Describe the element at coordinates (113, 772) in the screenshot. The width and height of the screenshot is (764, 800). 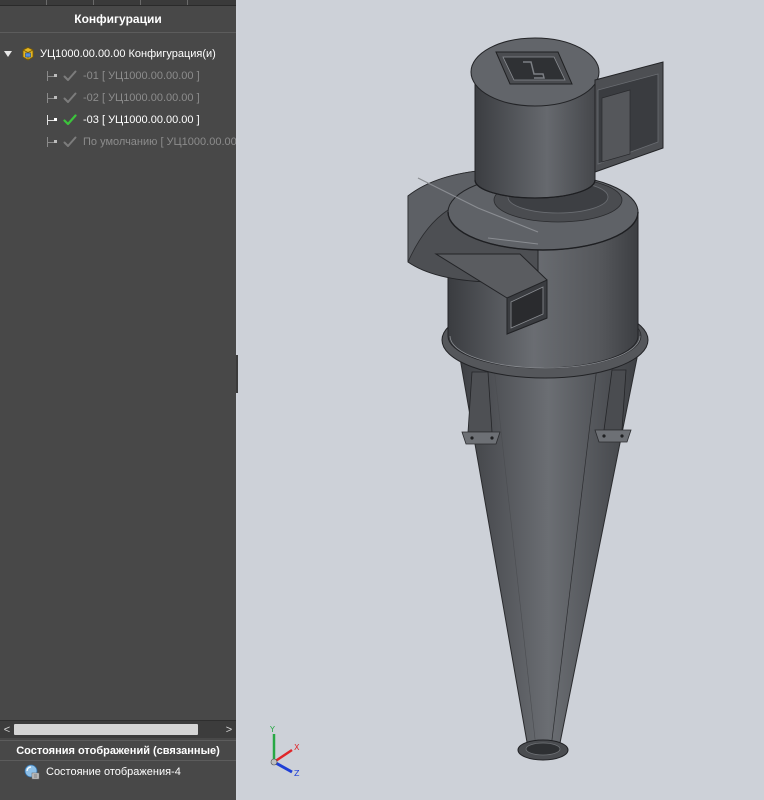
I see `display-state-label: Состояние отображения-4` at that location.